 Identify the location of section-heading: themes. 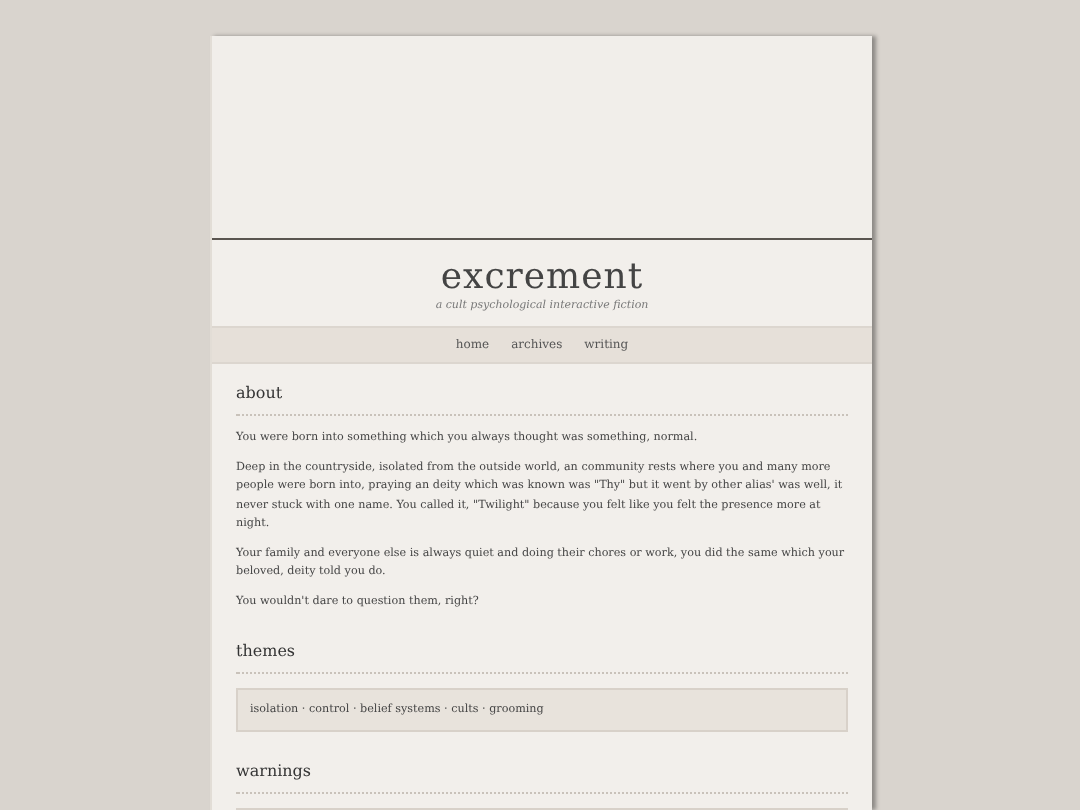
(542, 658).